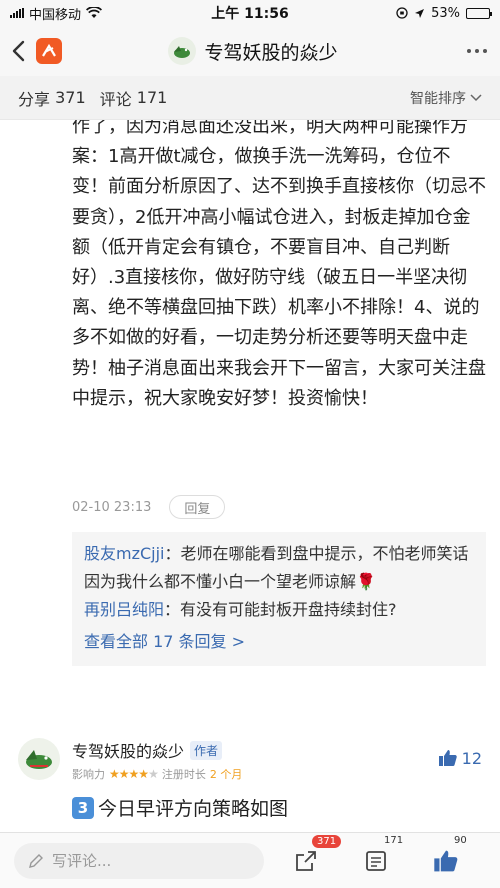  I want to click on nav-title-text: 专驾妖股的焱少, so click(271, 52).